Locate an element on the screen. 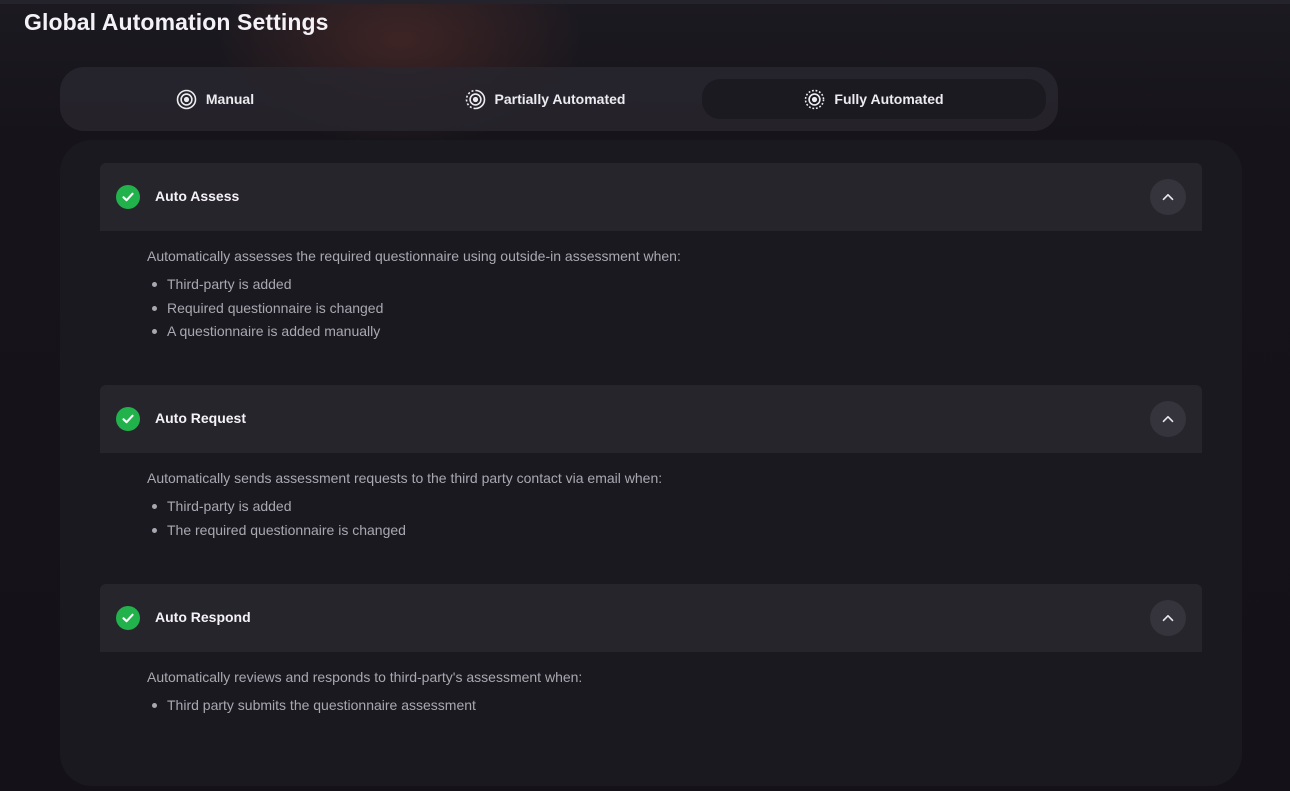 The width and height of the screenshot is (1290, 791). tab-manual-label: Manual is located at coordinates (230, 99).